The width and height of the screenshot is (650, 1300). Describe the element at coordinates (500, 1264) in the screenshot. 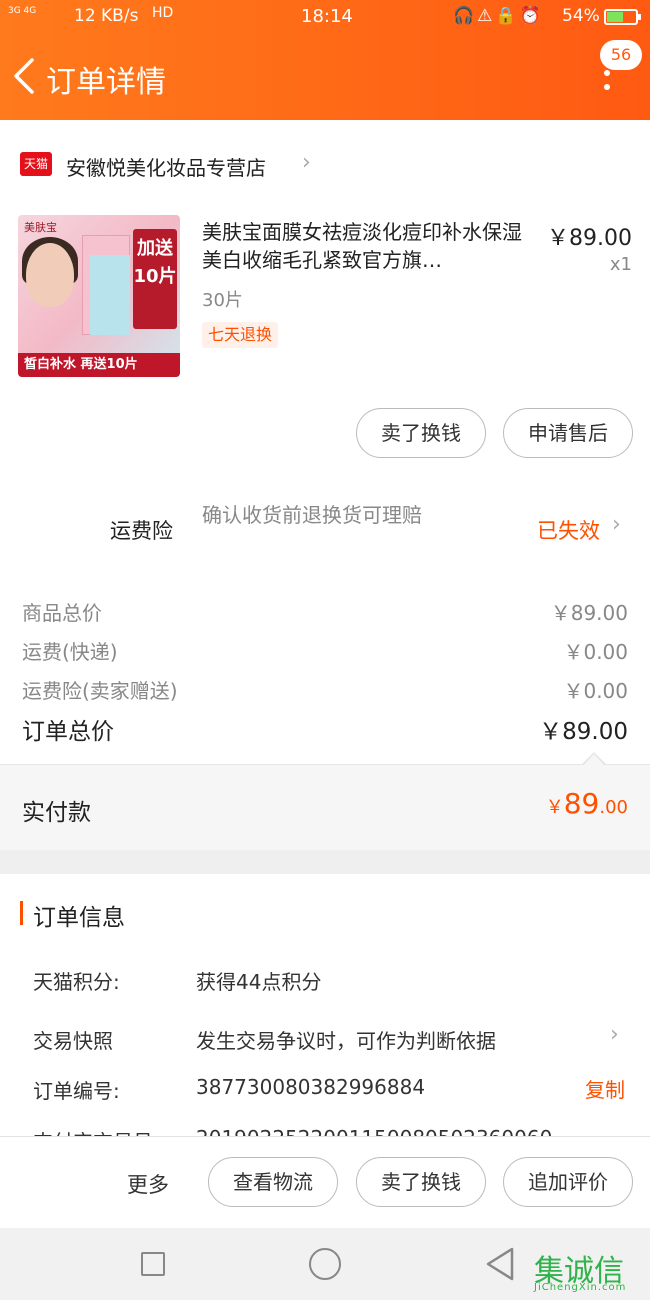

I see `back-triangle-icon` at that location.